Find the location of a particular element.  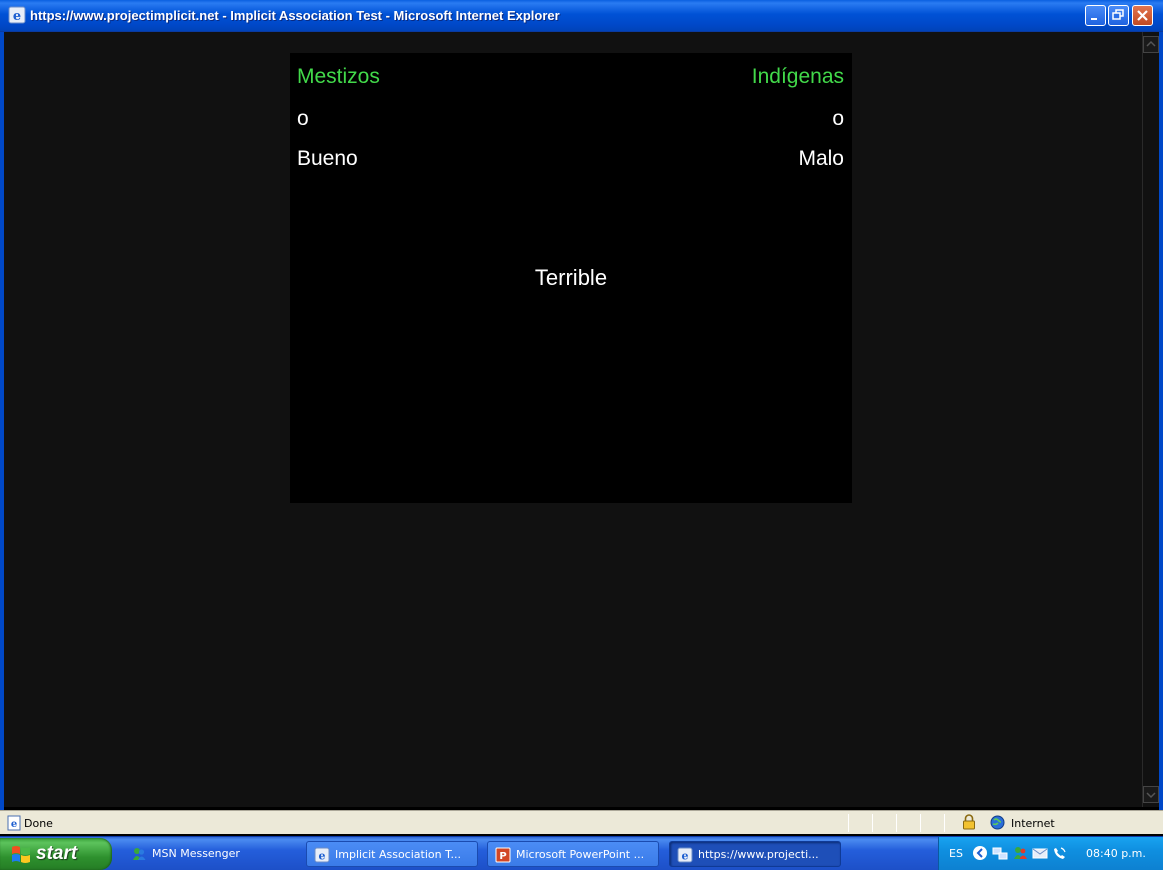

stimulus-word: Terrible is located at coordinates (571, 277).